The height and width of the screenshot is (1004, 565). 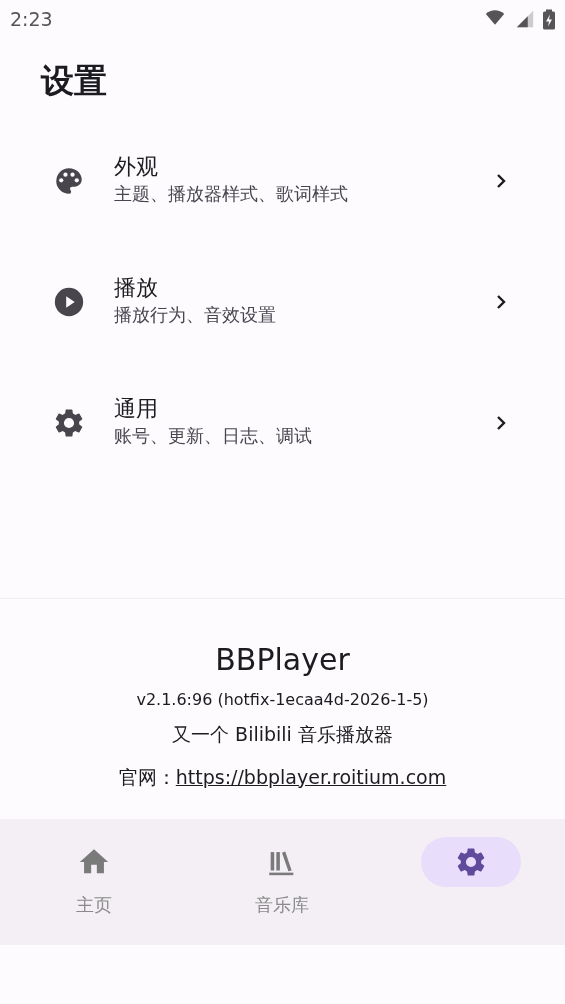 What do you see at coordinates (74, 81) in the screenshot?
I see `page-title: 设置` at bounding box center [74, 81].